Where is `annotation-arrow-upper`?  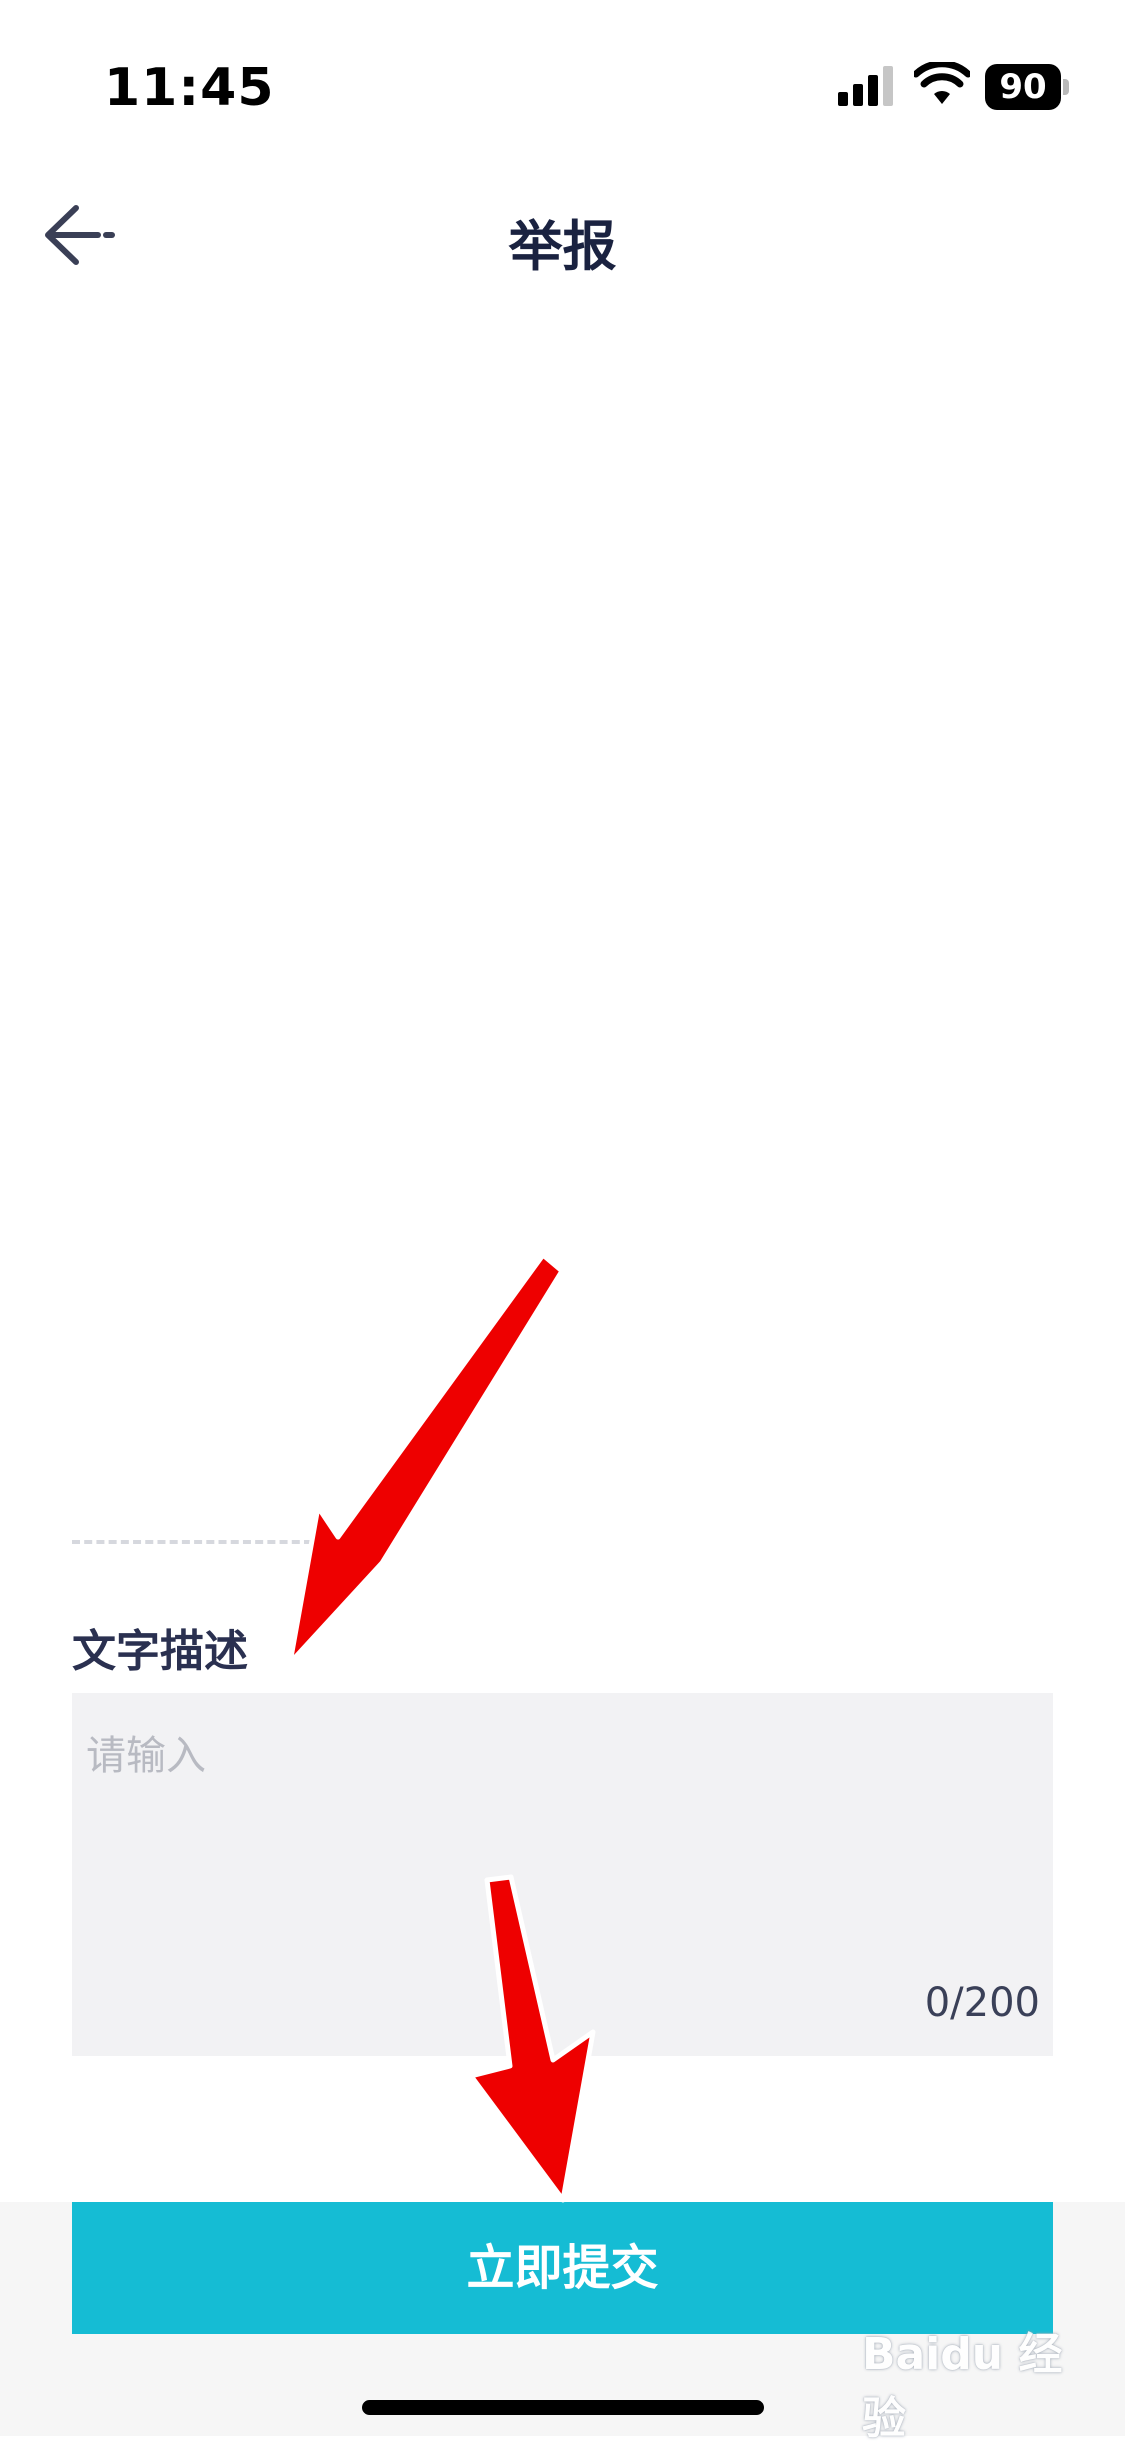
annotation-arrow-upper is located at coordinates (426, 1459).